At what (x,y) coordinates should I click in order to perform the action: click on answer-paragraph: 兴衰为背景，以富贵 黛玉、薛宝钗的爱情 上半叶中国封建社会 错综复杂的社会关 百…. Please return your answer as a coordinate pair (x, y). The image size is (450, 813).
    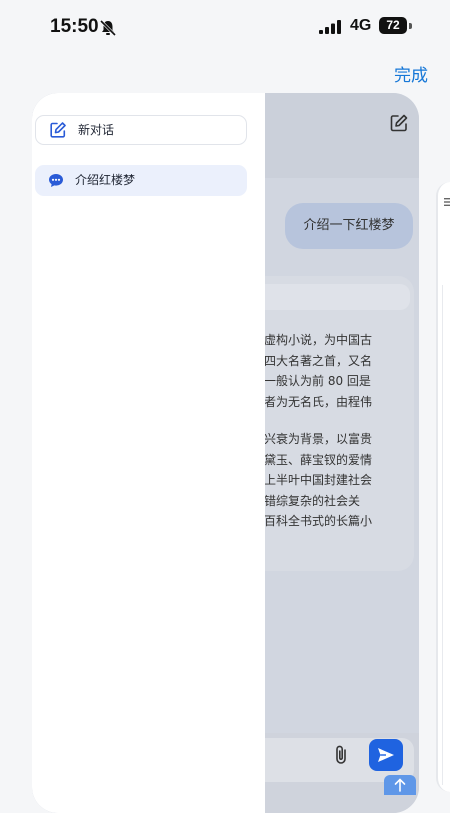
    Looking at the image, I should click on (318, 480).